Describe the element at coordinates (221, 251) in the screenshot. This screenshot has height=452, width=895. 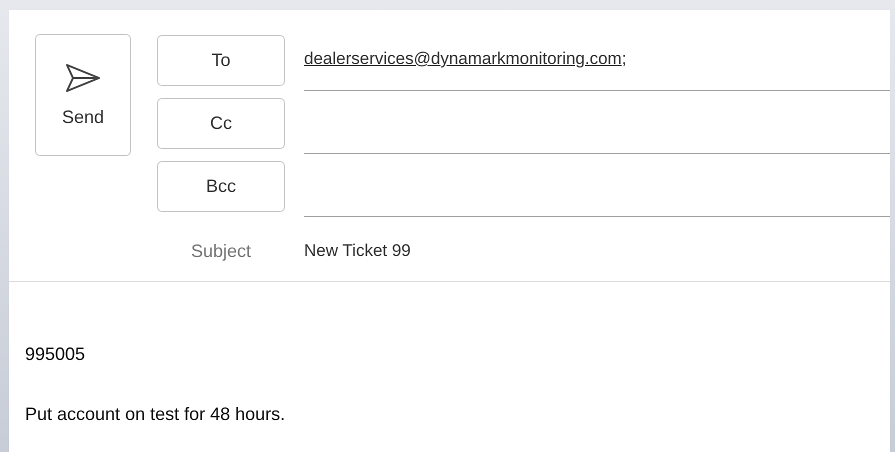
I see `subject-label: Subject` at that location.